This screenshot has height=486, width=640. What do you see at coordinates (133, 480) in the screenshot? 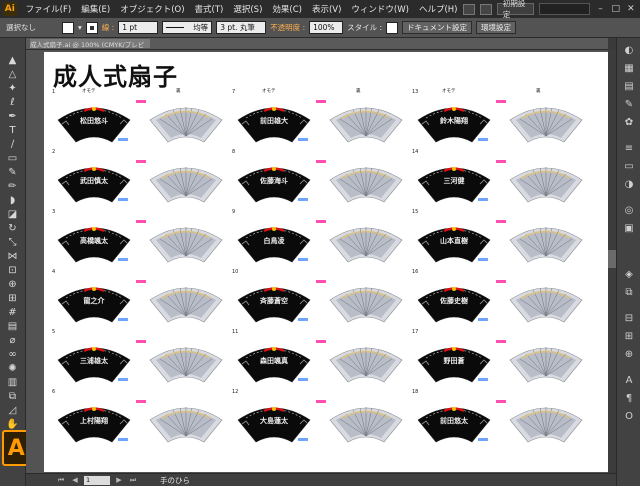
I see `last-artboard-icon: ⏭` at bounding box center [133, 480].